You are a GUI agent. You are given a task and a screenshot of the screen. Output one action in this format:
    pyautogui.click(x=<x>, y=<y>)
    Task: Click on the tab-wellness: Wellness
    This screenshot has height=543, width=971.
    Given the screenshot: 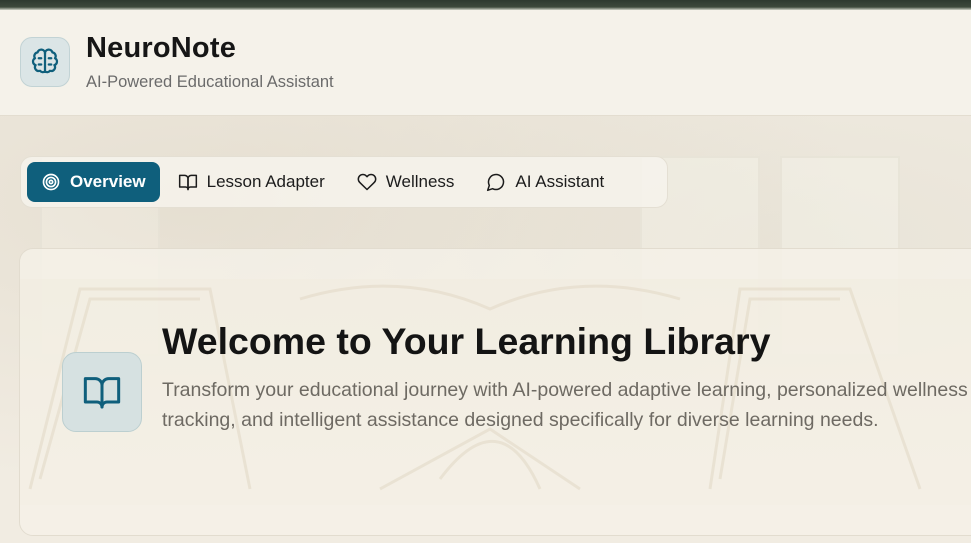 What is the action you would take?
    pyautogui.click(x=406, y=182)
    